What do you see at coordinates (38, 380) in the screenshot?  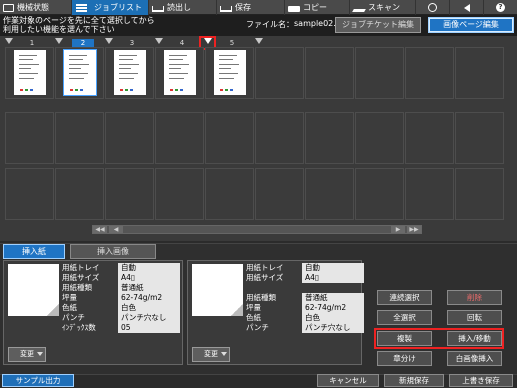 I see `sample-output-button: サンプル出力` at bounding box center [38, 380].